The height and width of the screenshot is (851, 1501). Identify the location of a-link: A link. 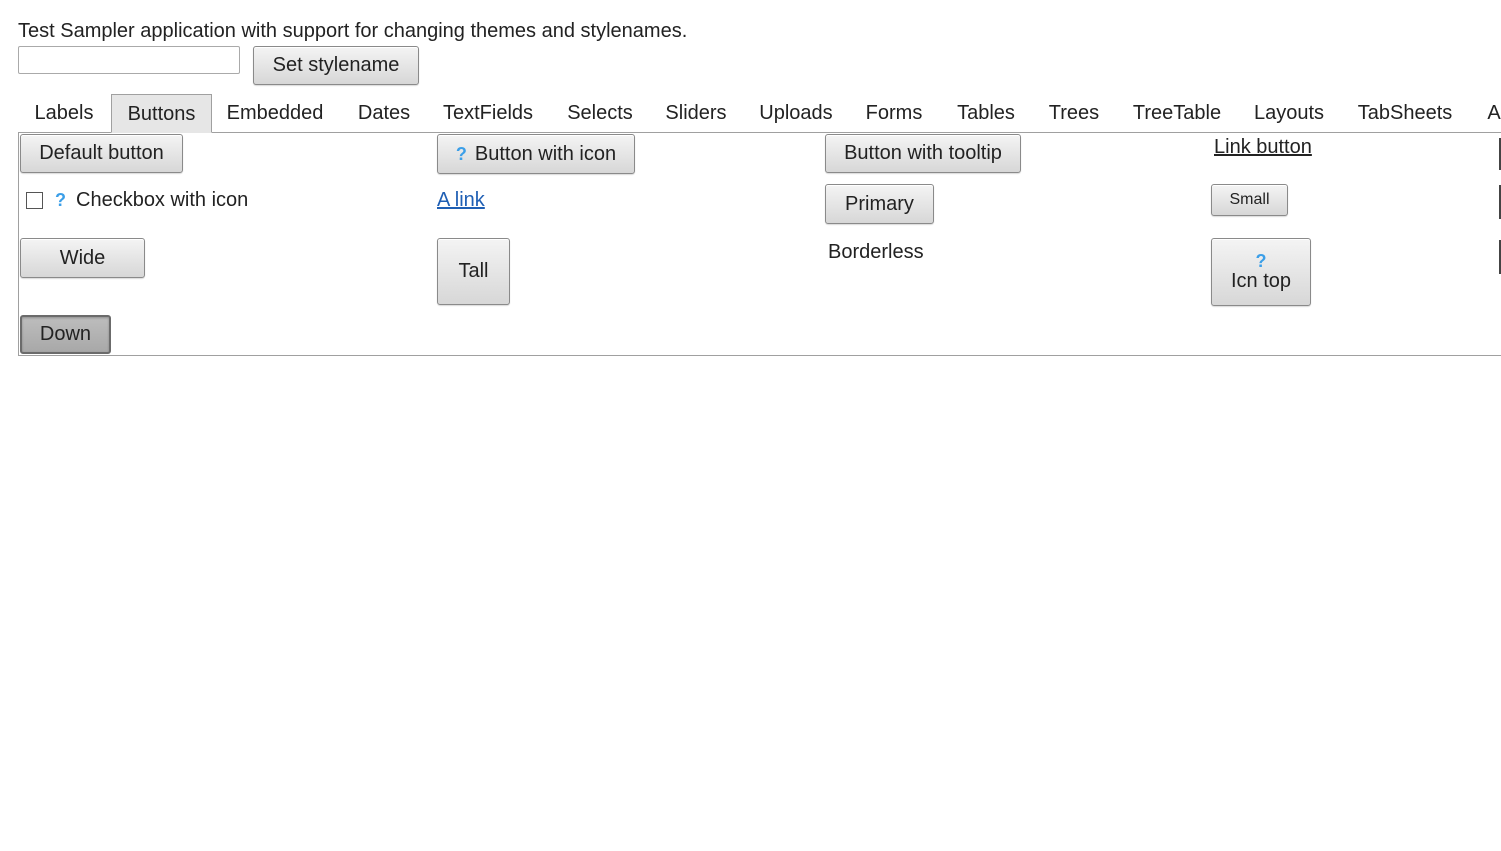
(461, 200).